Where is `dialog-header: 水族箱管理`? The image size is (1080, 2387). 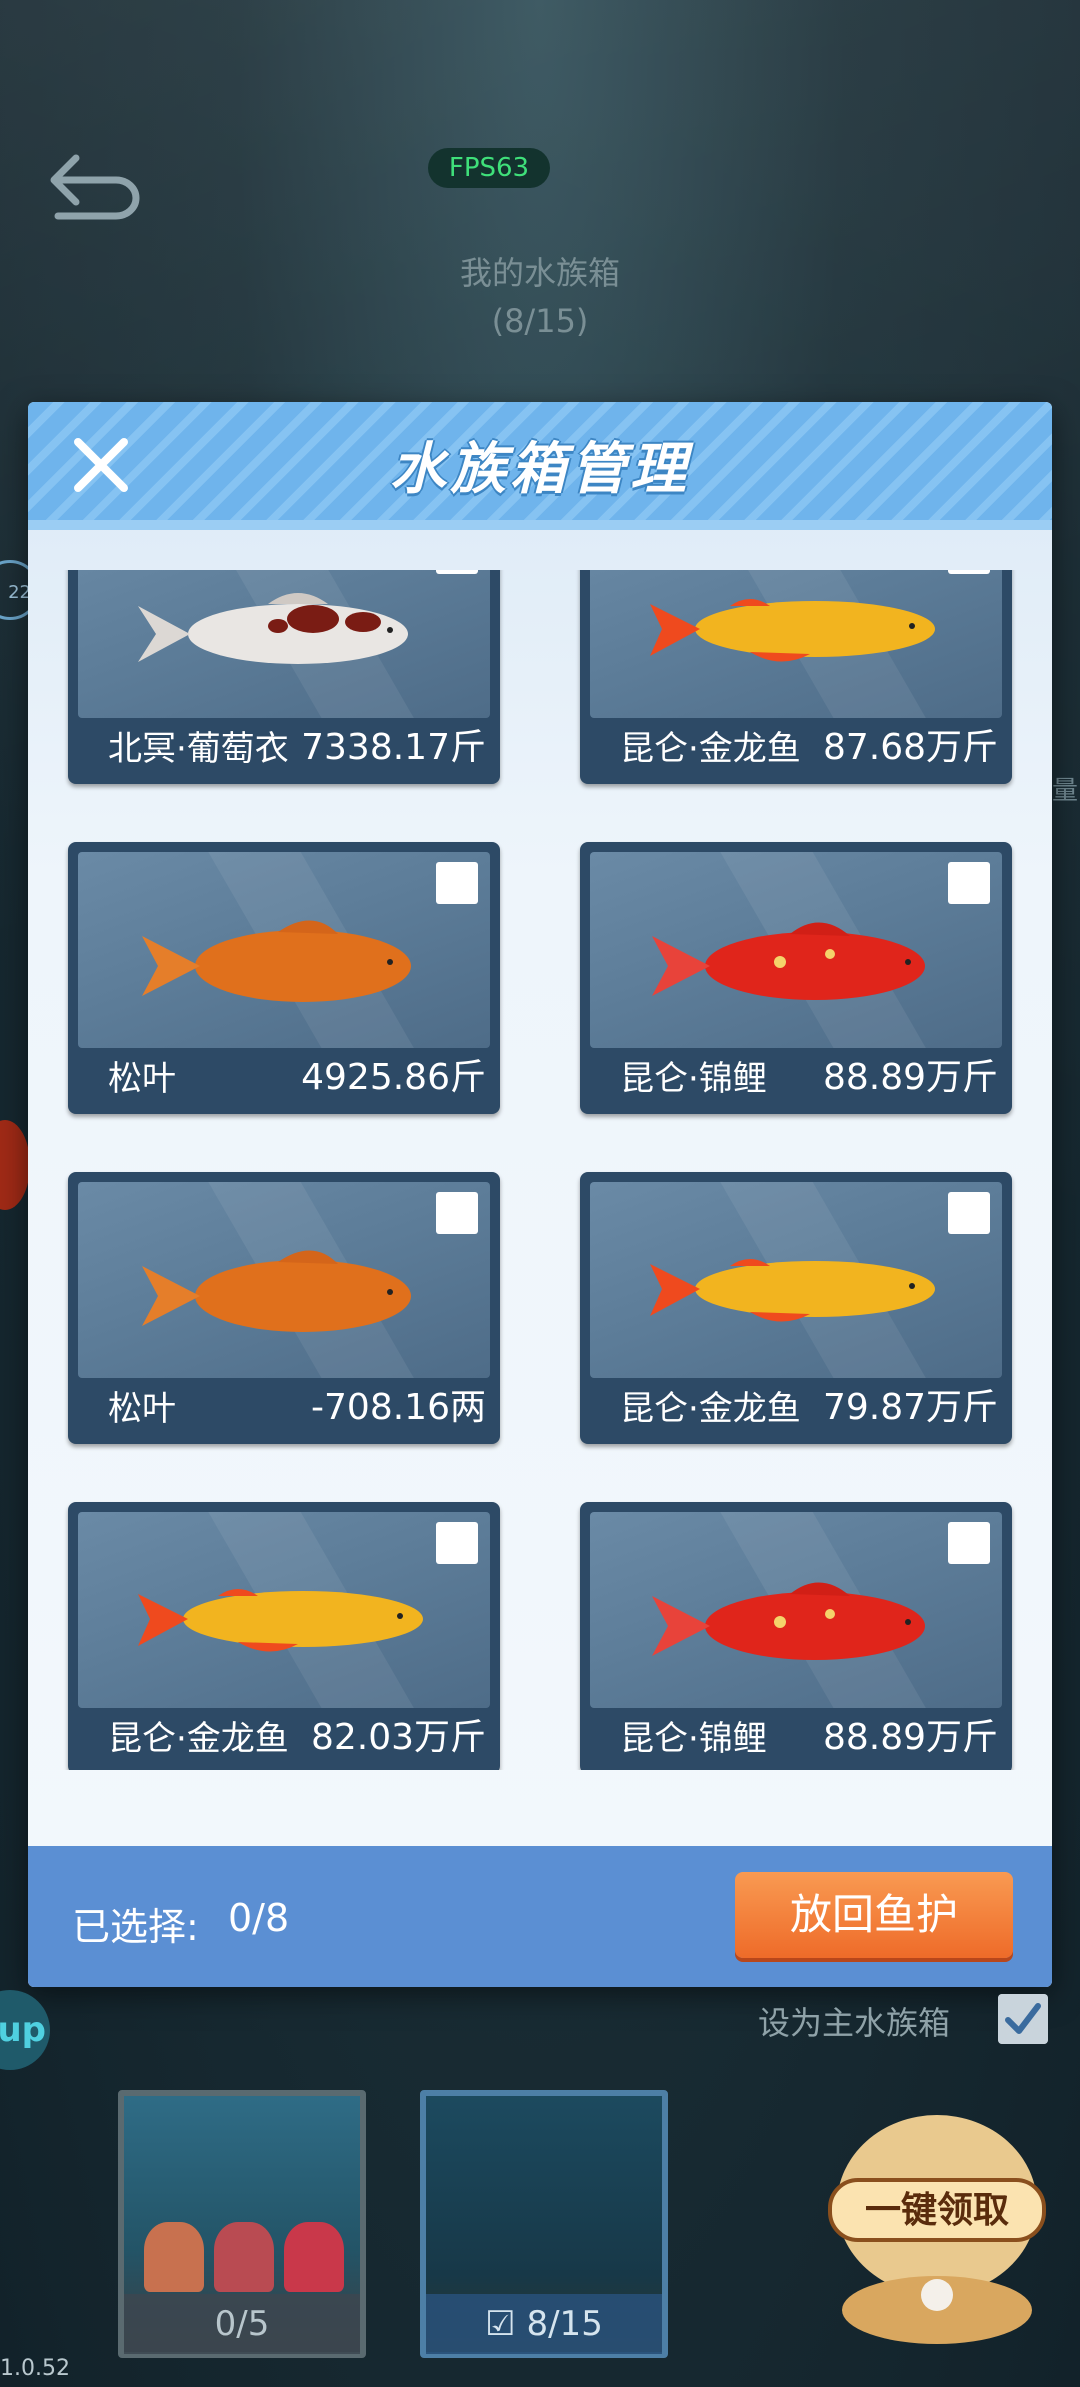
dialog-header: 水族箱管理 is located at coordinates (540, 466).